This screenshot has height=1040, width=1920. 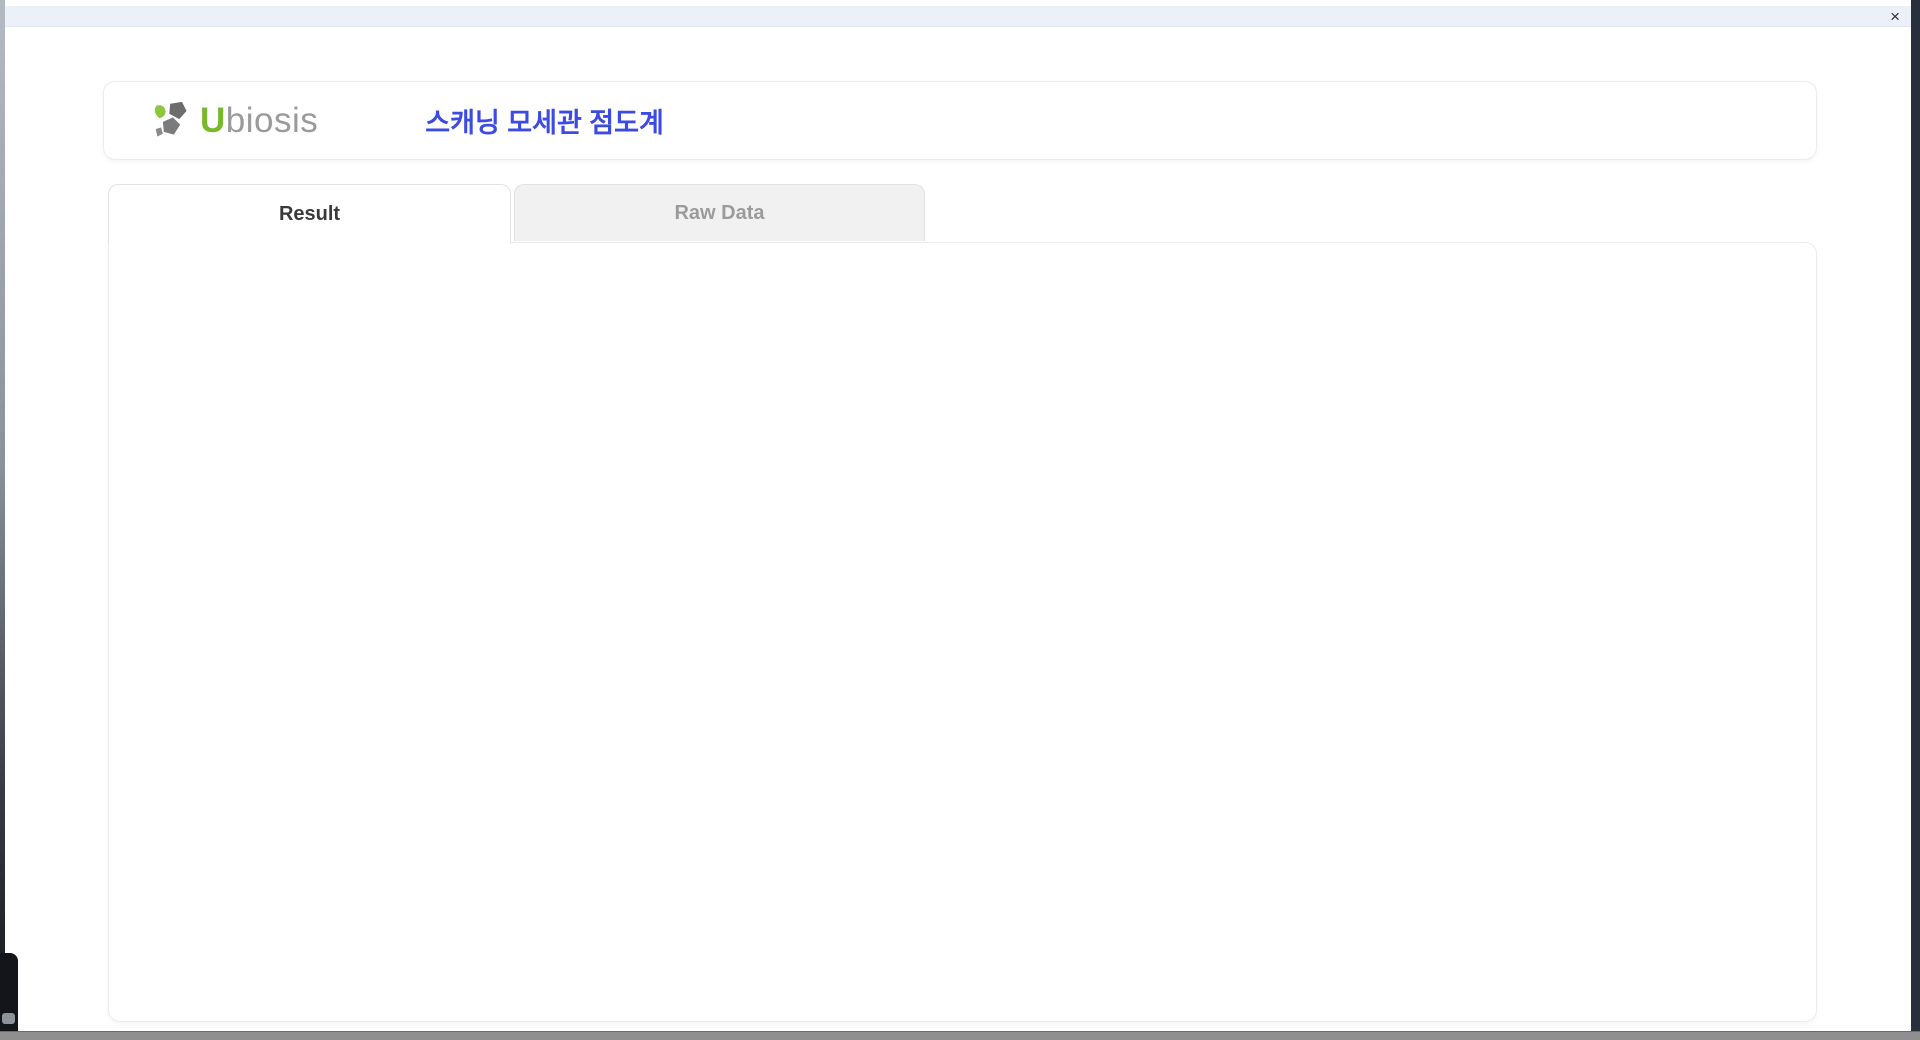 What do you see at coordinates (960, 1035) in the screenshot?
I see `window-bottom-edge` at bounding box center [960, 1035].